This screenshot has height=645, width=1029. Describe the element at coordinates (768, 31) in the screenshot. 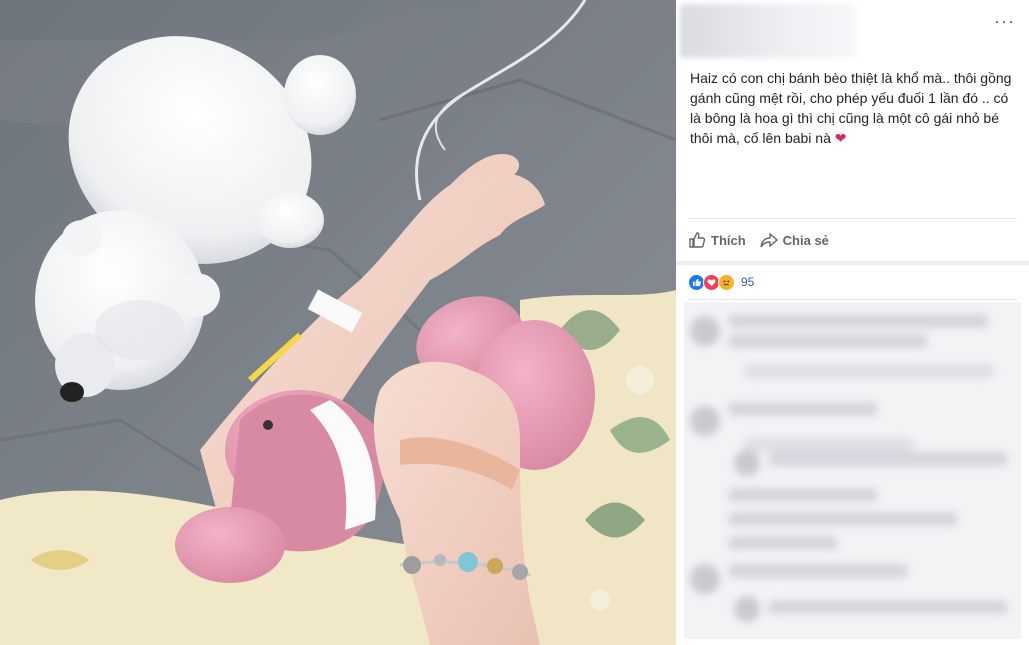

I see `author-blurred` at that location.